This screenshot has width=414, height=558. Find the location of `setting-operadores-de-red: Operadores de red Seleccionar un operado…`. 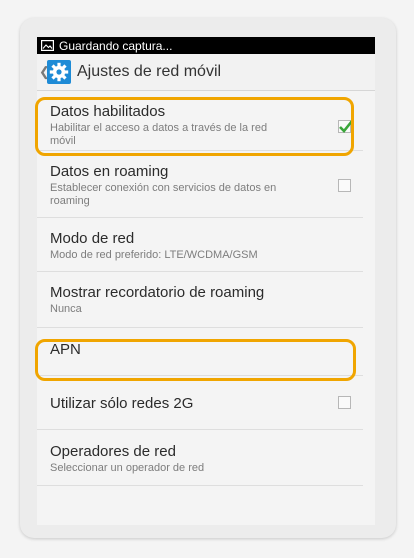

setting-operadores-de-red: Operadores de red Seleccionar un operado… is located at coordinates (200, 458).